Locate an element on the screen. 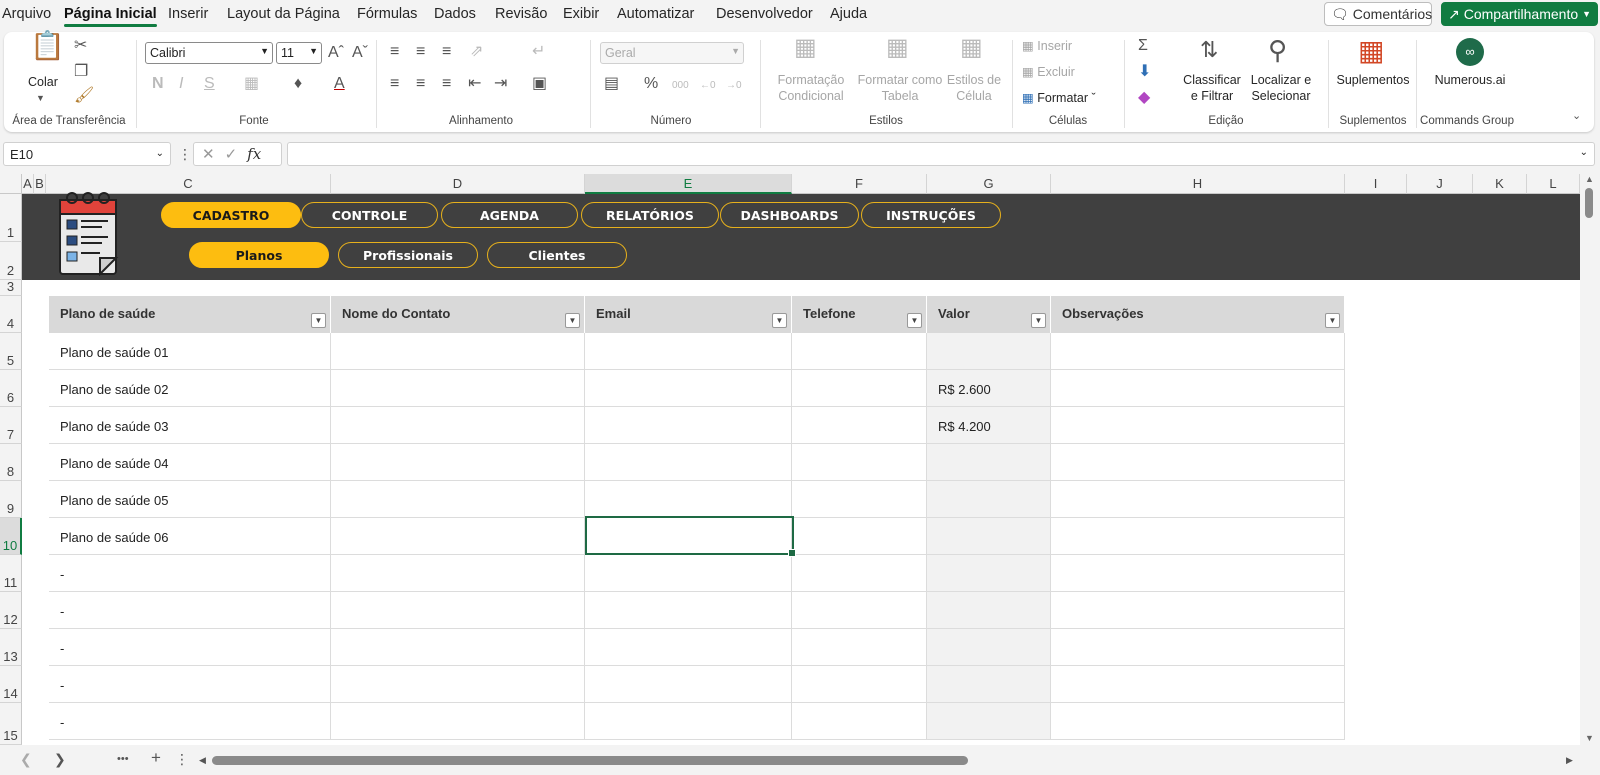 The width and height of the screenshot is (1600, 775). formula-input: ⌄ is located at coordinates (941, 154).